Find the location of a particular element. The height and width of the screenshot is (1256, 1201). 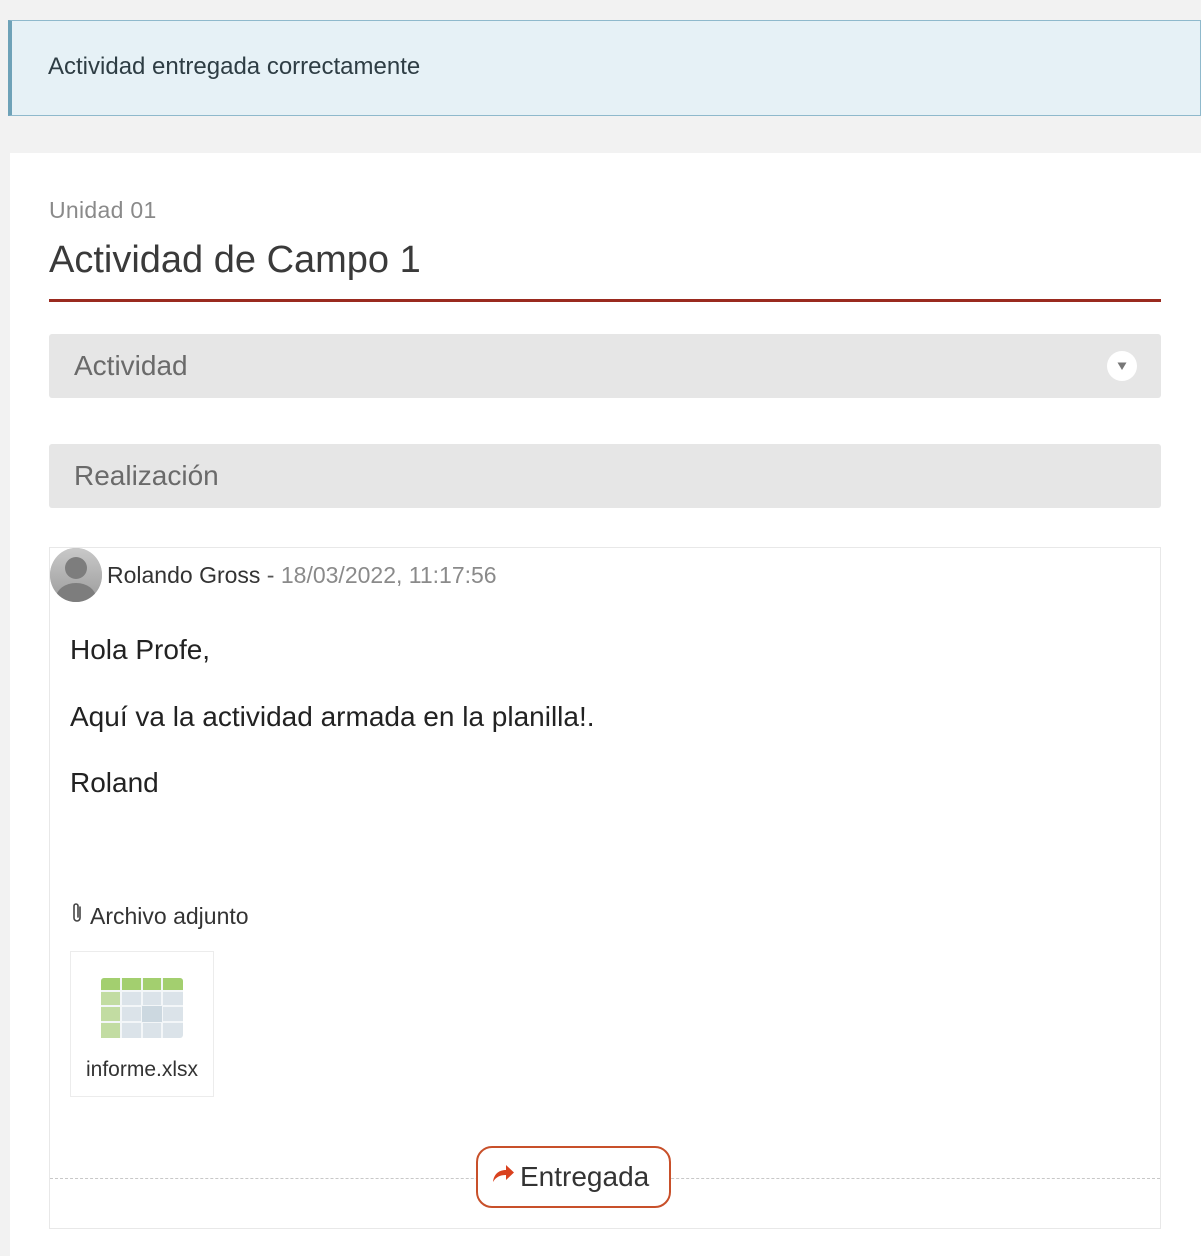

section-activity-toggle: Actividad is located at coordinates (605, 366).